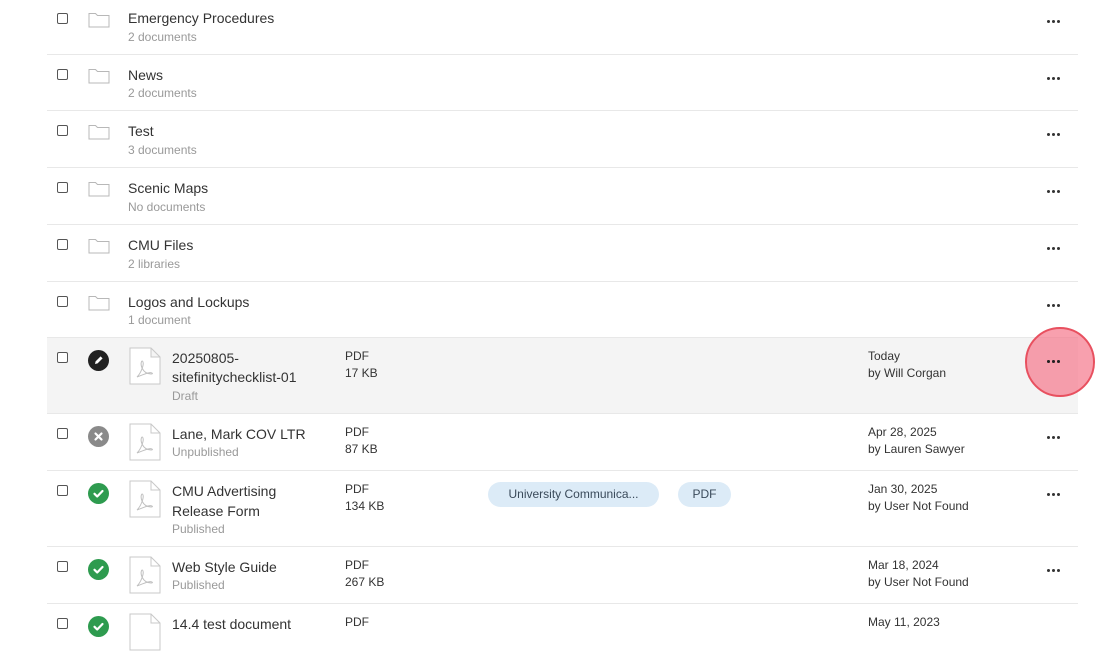  I want to click on folder-title: News, so click(145, 76).